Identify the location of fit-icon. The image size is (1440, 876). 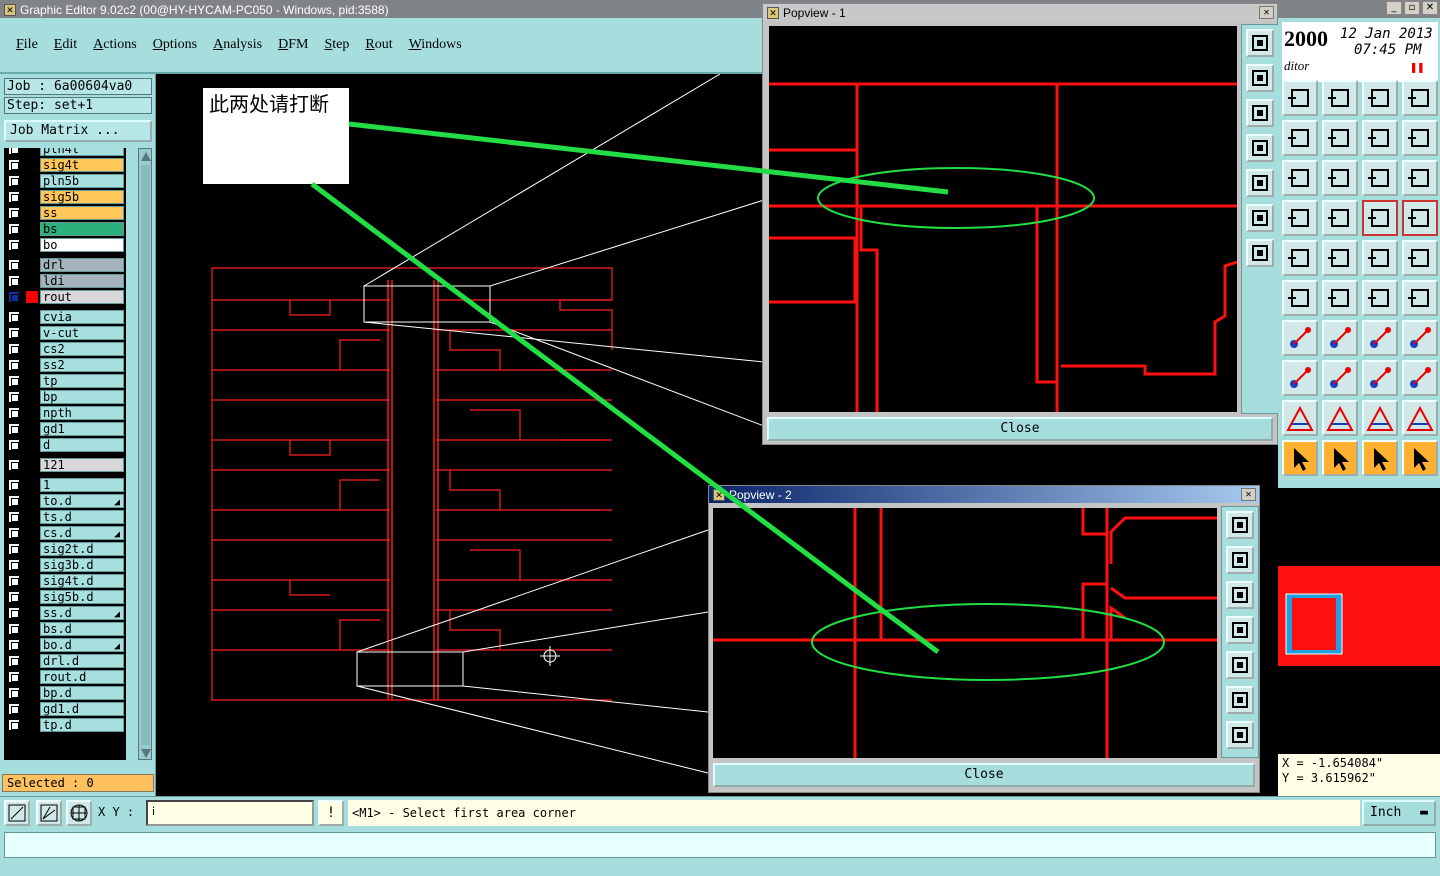
(1300, 178).